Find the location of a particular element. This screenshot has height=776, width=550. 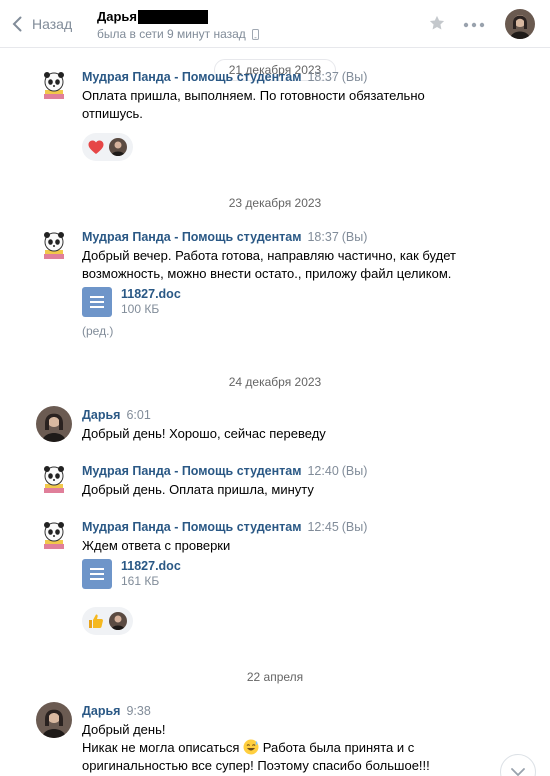

message-time: 12:40 is located at coordinates (322, 471).